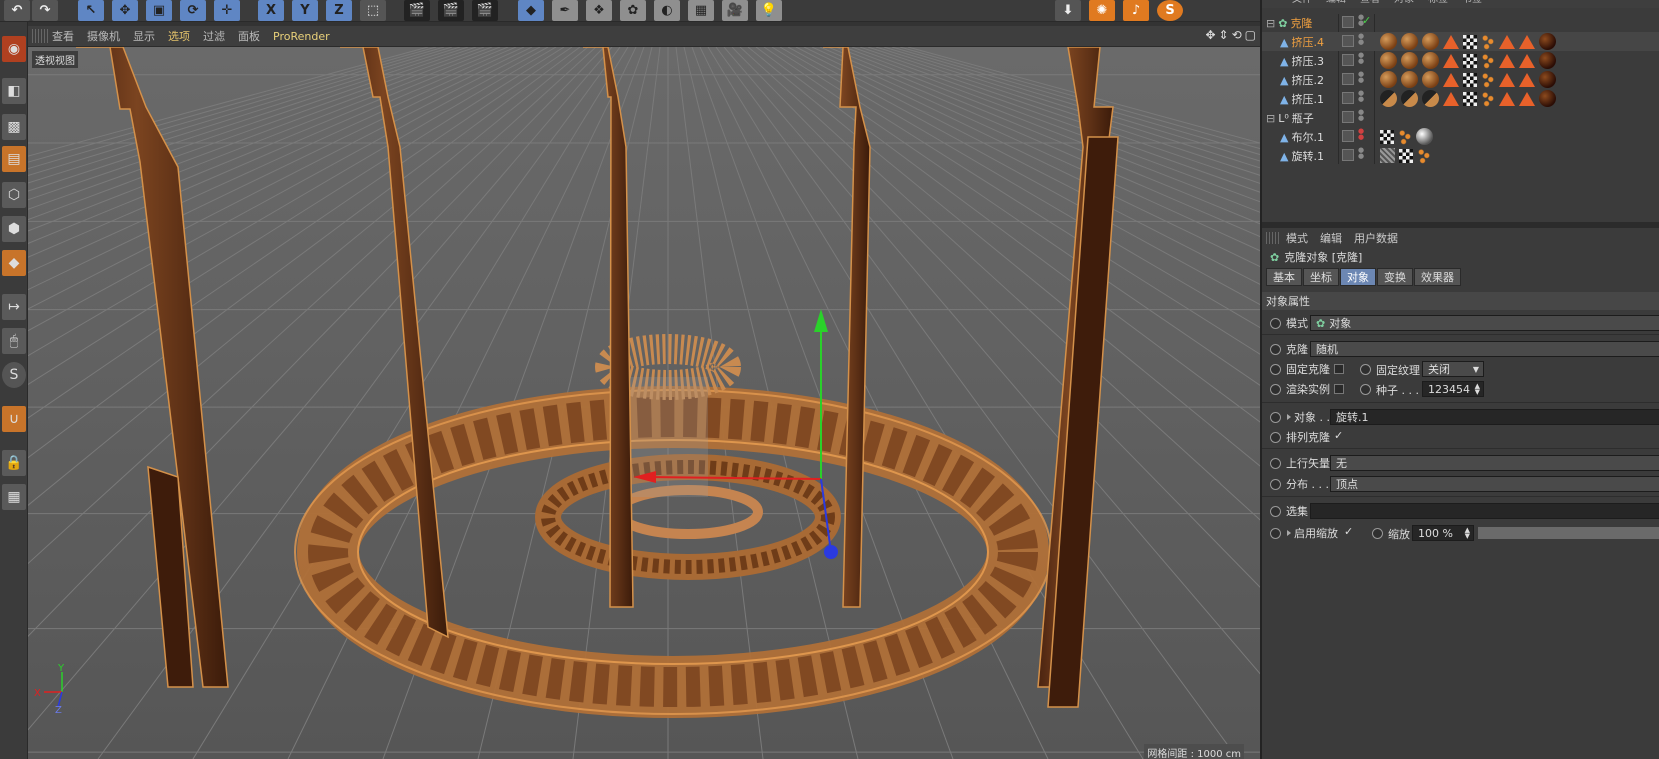 The image size is (1659, 759). I want to click on tab-transform: 变换, so click(1395, 277).